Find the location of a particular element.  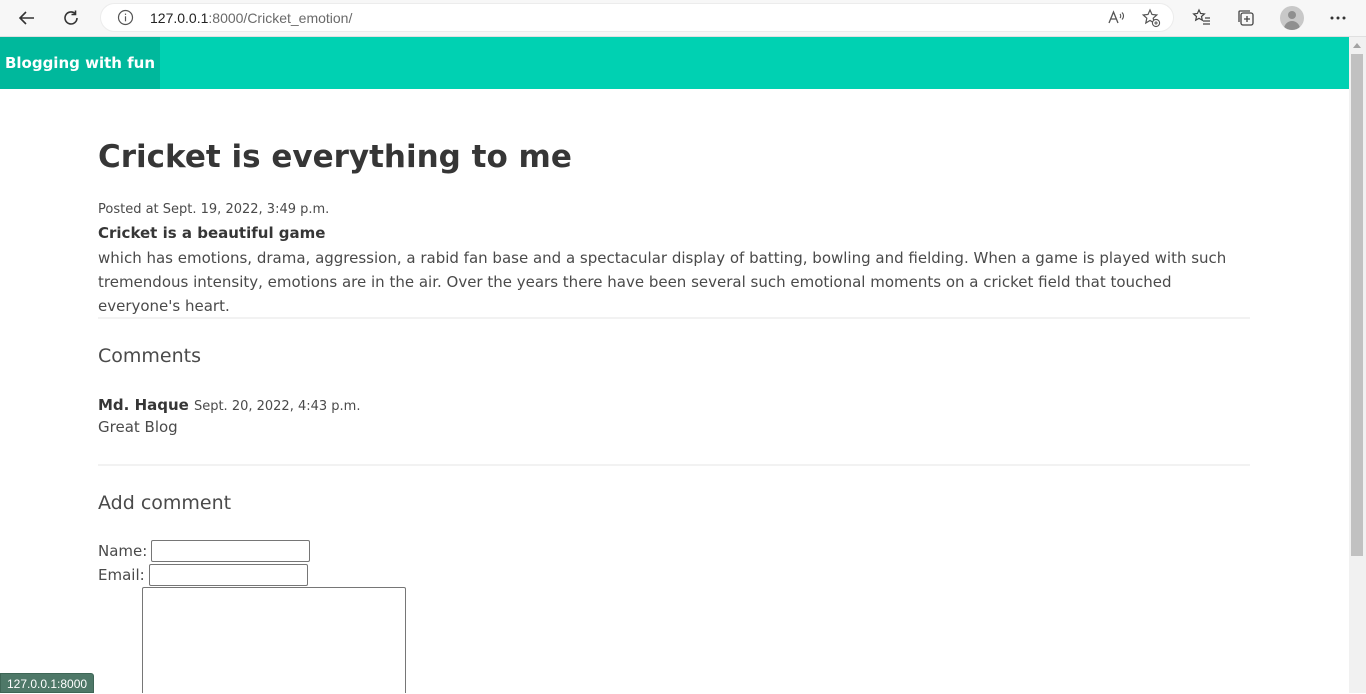

address-bar: 127.0.0.1:8000/Cricket_emotion/ is located at coordinates (637, 17).